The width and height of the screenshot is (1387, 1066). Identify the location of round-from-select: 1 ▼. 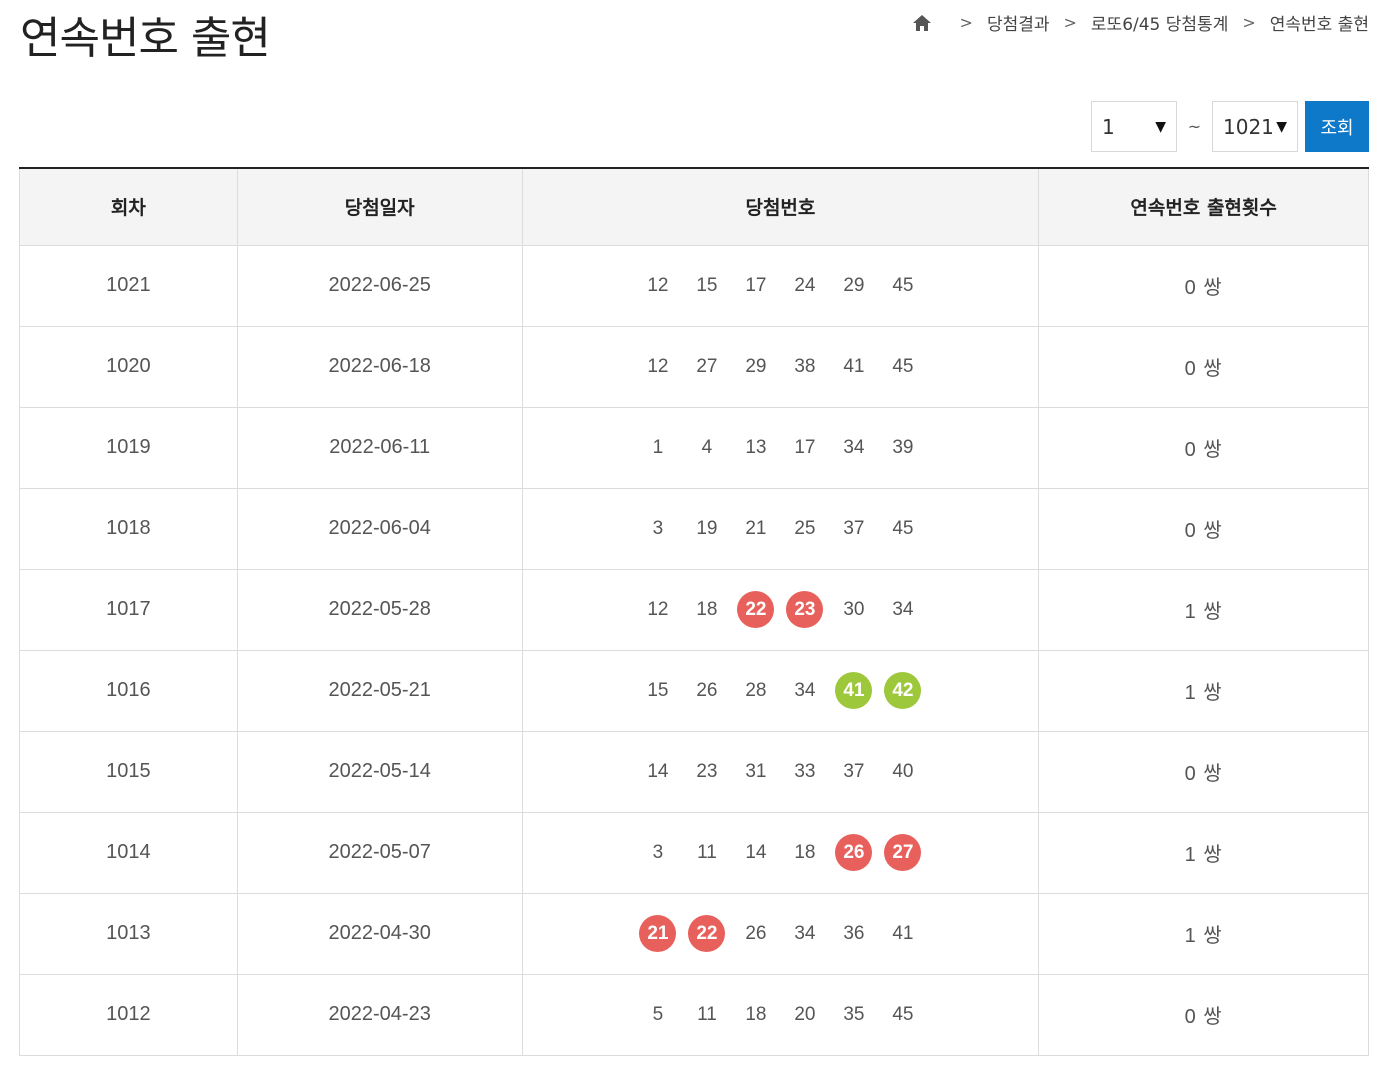
(1134, 126).